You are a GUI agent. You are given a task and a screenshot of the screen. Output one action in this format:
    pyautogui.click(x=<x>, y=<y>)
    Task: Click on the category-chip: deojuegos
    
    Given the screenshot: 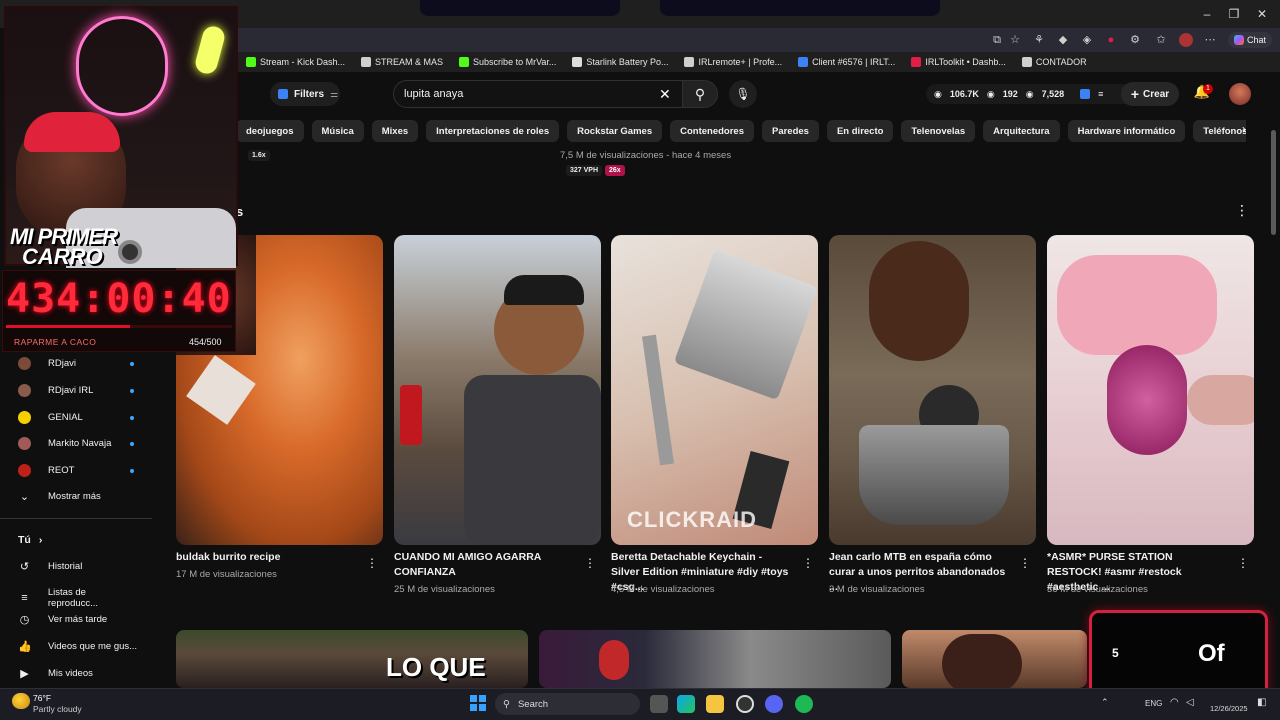 What is the action you would take?
    pyautogui.click(x=270, y=131)
    